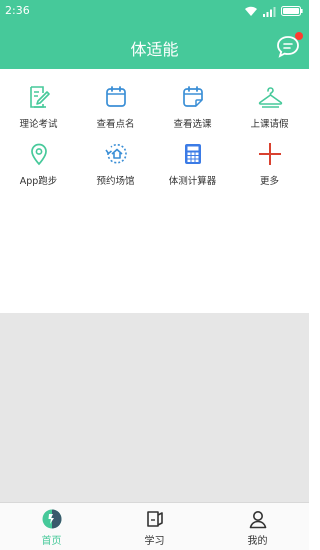 The width and height of the screenshot is (320, 550). What do you see at coordinates (155, 519) in the screenshot?
I see `study-icon` at bounding box center [155, 519].